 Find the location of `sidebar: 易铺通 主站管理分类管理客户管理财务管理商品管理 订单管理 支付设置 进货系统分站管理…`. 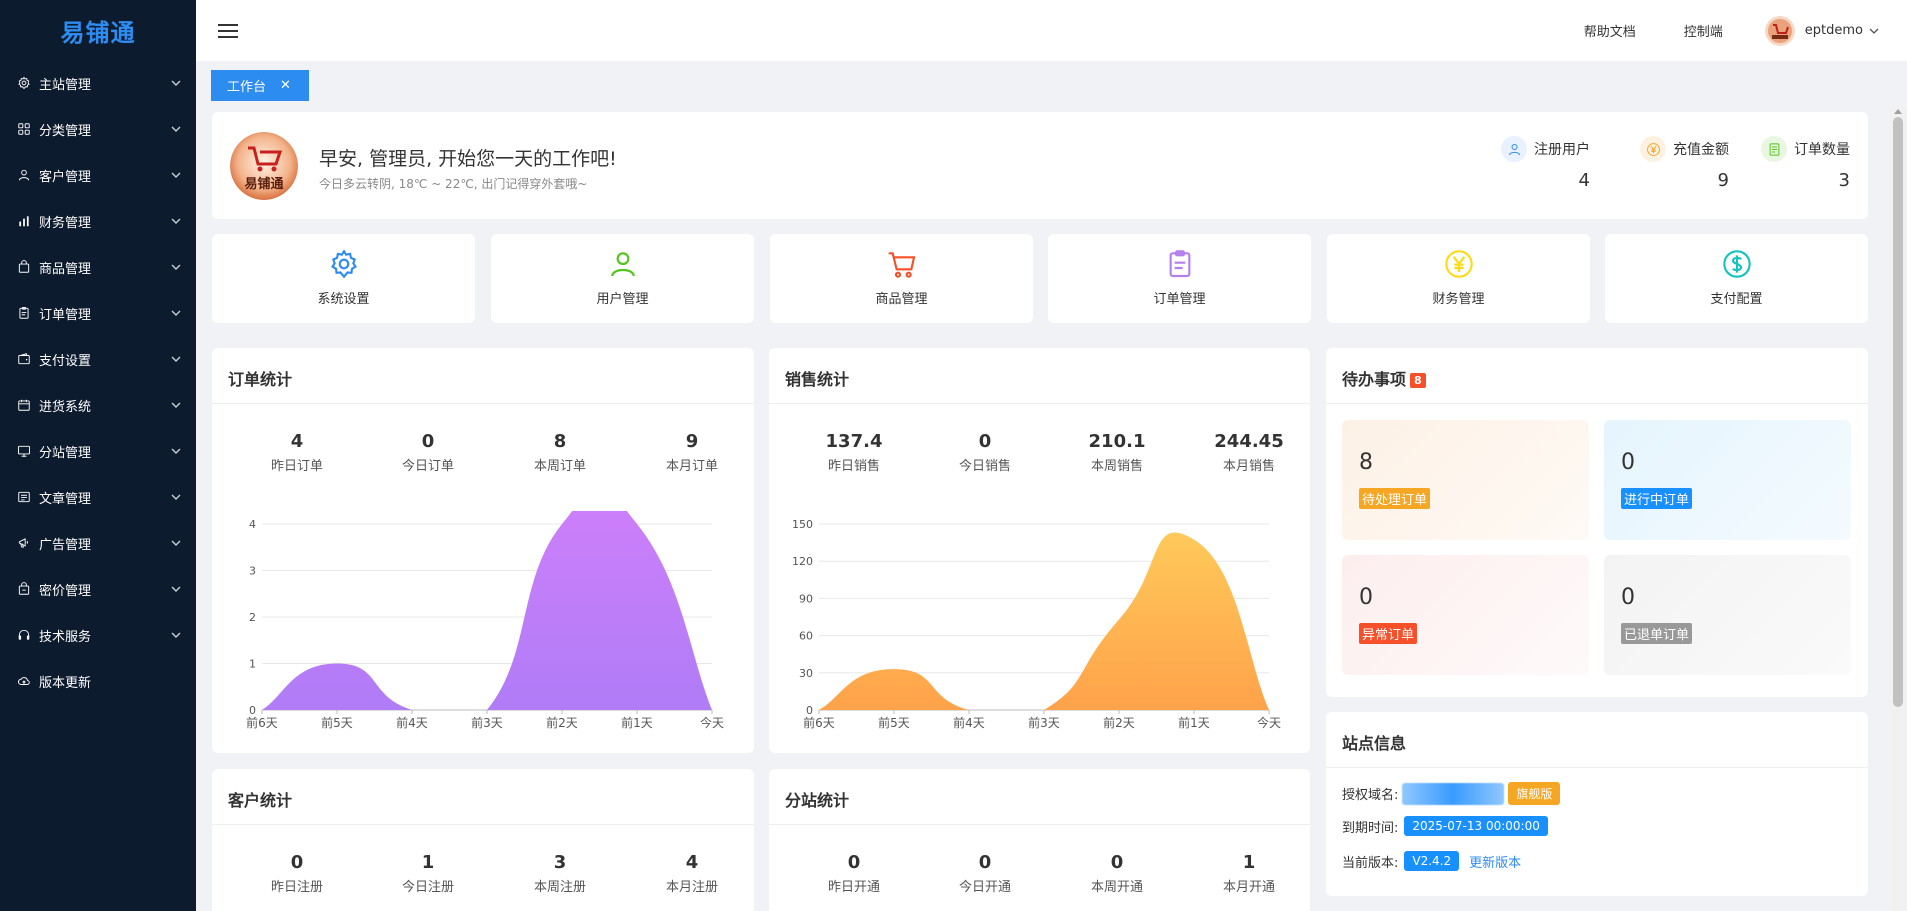

sidebar: 易铺通 主站管理分类管理客户管理财务管理商品管理 订单管理 支付设置 进货系统分站管理… is located at coordinates (98, 455).